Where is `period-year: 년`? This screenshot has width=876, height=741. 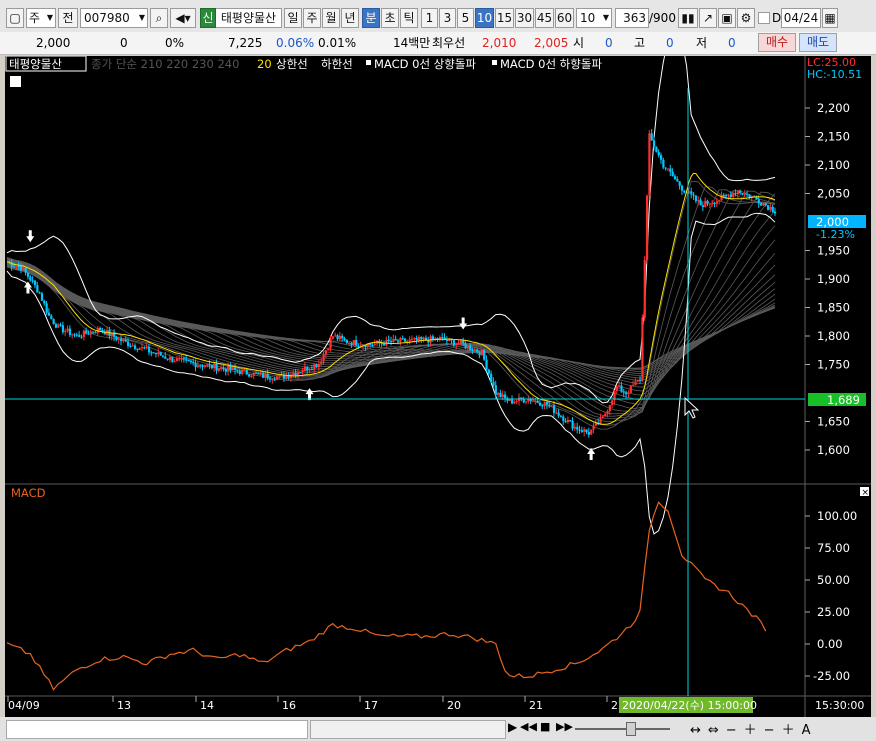
period-year: 년 is located at coordinates (350, 18).